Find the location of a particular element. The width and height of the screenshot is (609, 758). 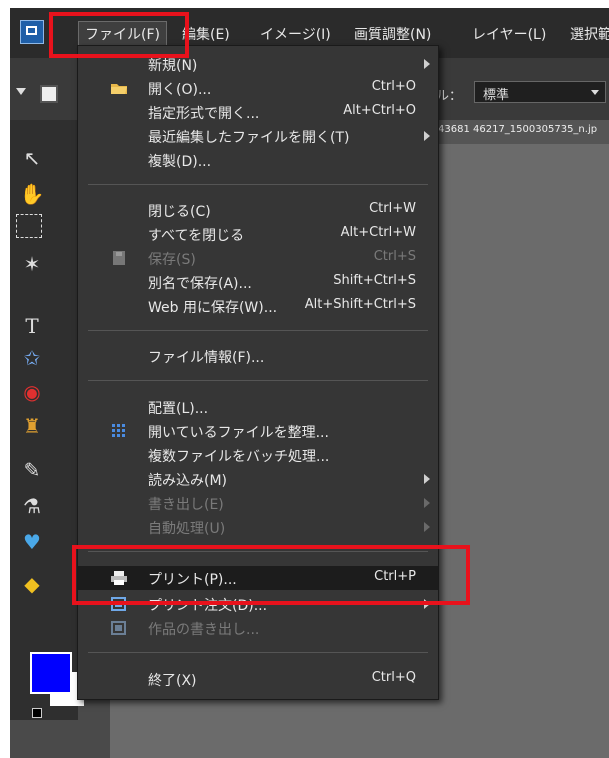

annotation-highlight-file-menu is located at coordinates (119, 35).